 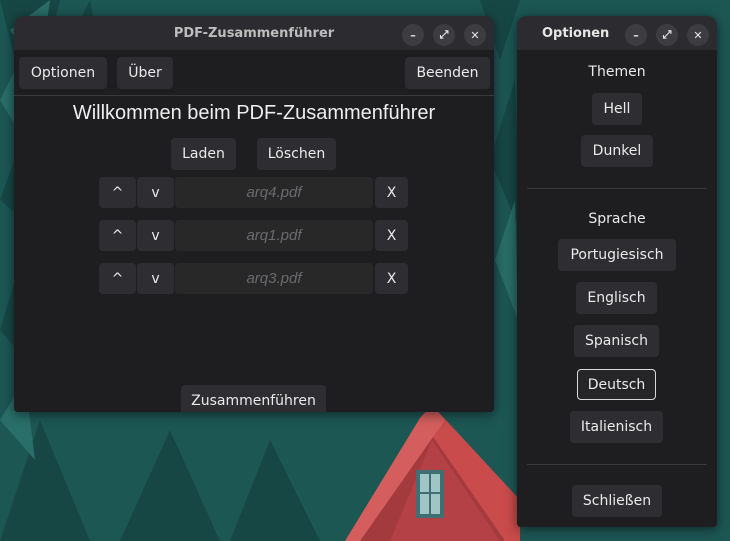 I want to click on options-window-title: Optionen, so click(x=576, y=33).